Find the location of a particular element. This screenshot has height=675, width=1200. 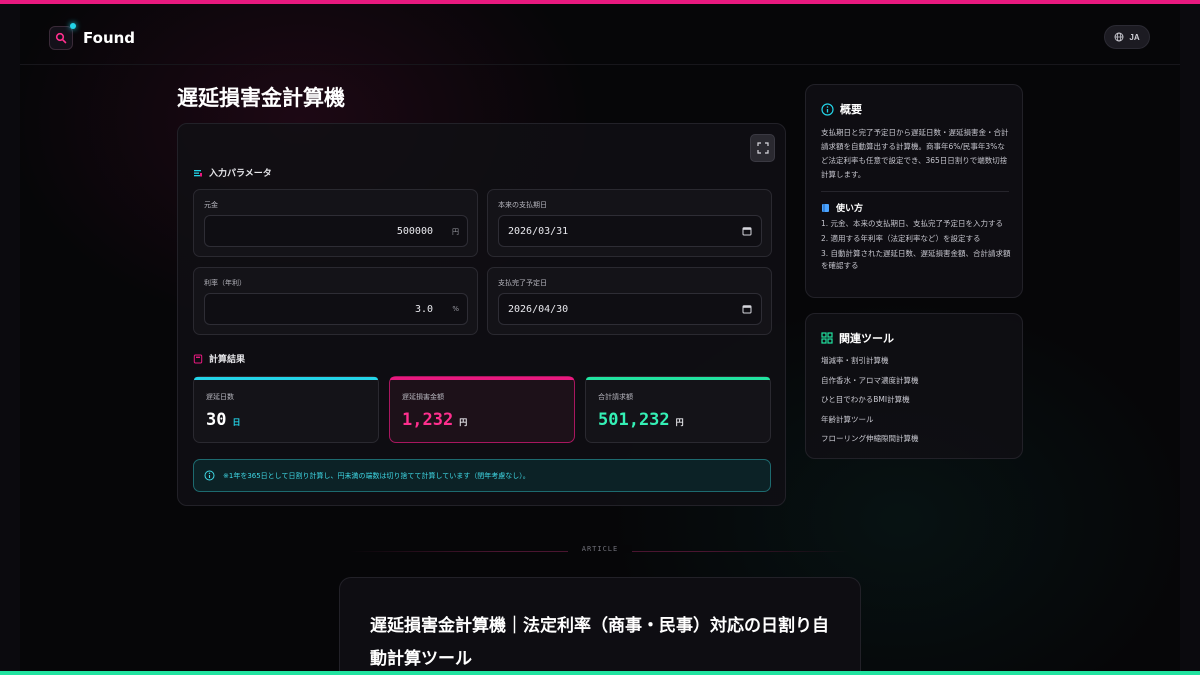

fullscreen-icon is located at coordinates (762, 148).